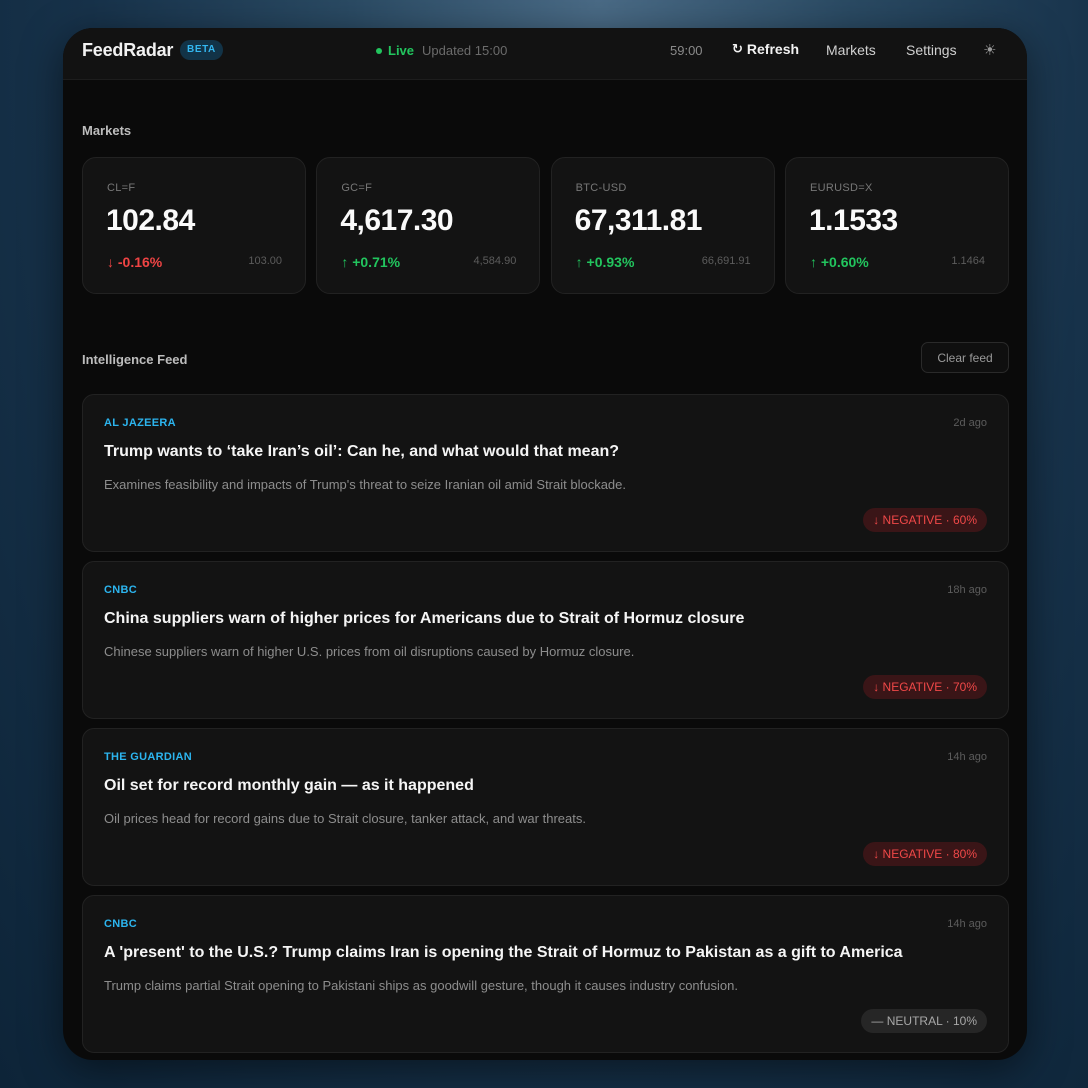 The width and height of the screenshot is (1088, 1088). I want to click on market-prev-close: 1.1464, so click(968, 261).